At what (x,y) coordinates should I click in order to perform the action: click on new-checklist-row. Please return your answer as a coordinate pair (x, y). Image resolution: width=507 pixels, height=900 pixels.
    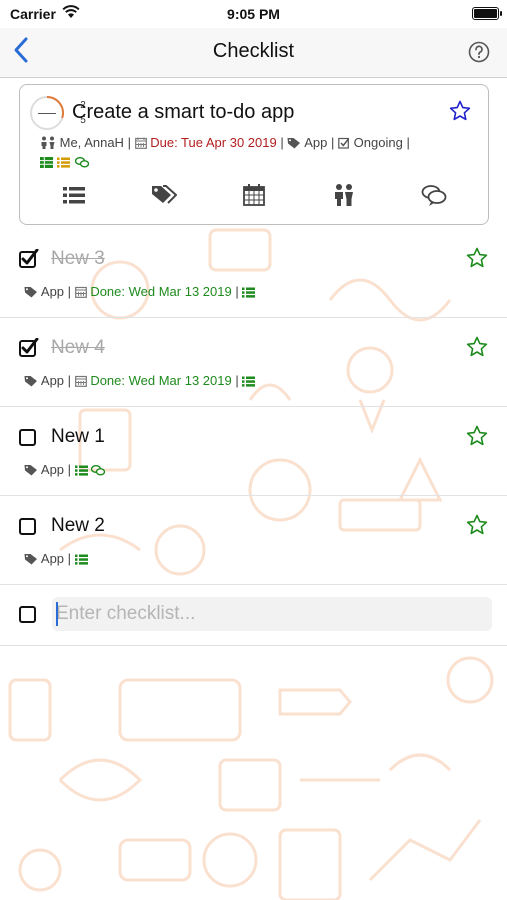
    Looking at the image, I should click on (253, 615).